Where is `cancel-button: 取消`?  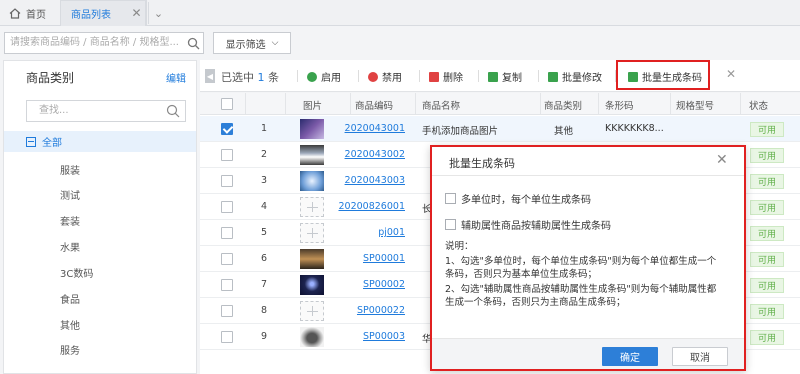 cancel-button: 取消 is located at coordinates (700, 356).